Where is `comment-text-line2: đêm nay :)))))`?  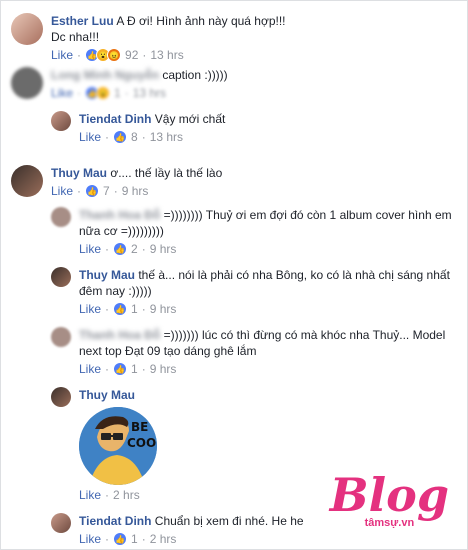
comment-text-line2: đêm nay :))))) is located at coordinates (115, 291).